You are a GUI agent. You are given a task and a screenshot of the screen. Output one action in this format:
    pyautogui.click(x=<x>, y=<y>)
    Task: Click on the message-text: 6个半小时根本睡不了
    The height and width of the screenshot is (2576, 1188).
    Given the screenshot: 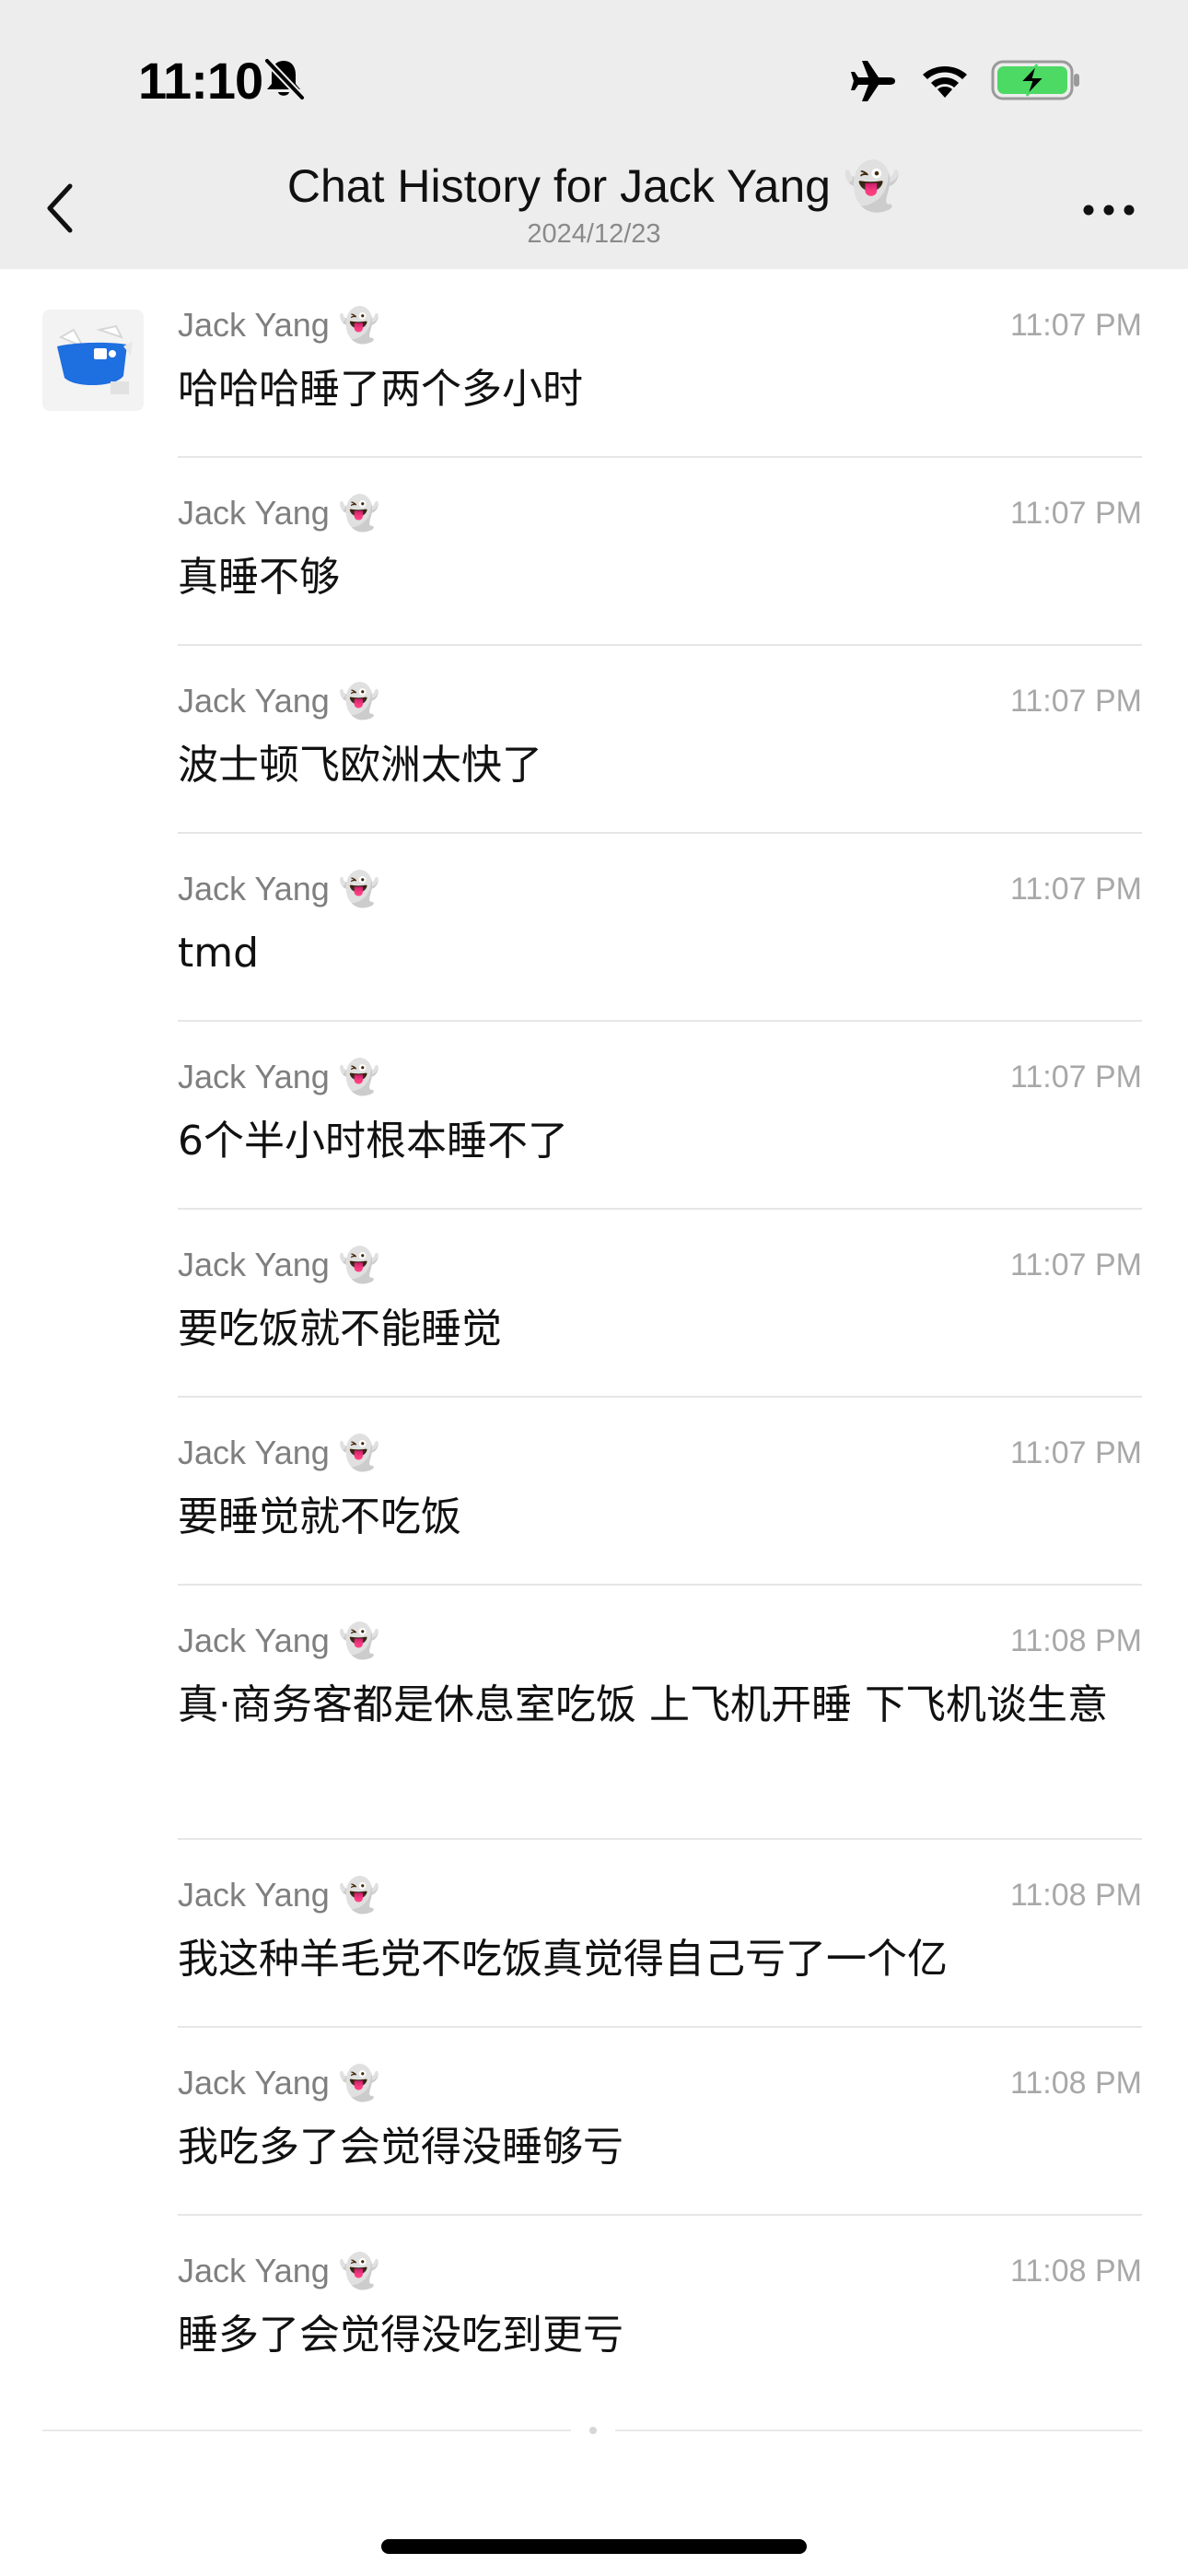 What is the action you would take?
    pyautogui.click(x=652, y=1141)
    